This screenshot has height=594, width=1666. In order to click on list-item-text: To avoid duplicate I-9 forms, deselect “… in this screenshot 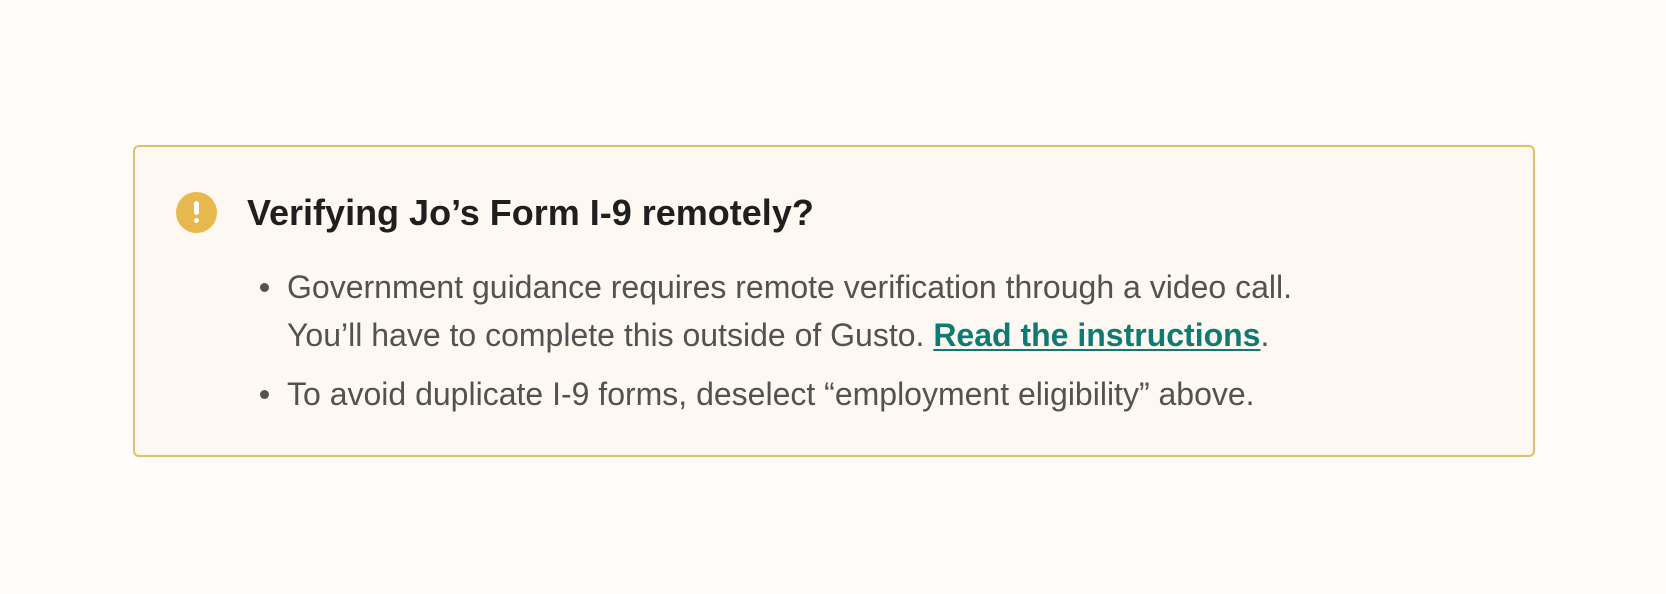, I will do `click(771, 394)`.